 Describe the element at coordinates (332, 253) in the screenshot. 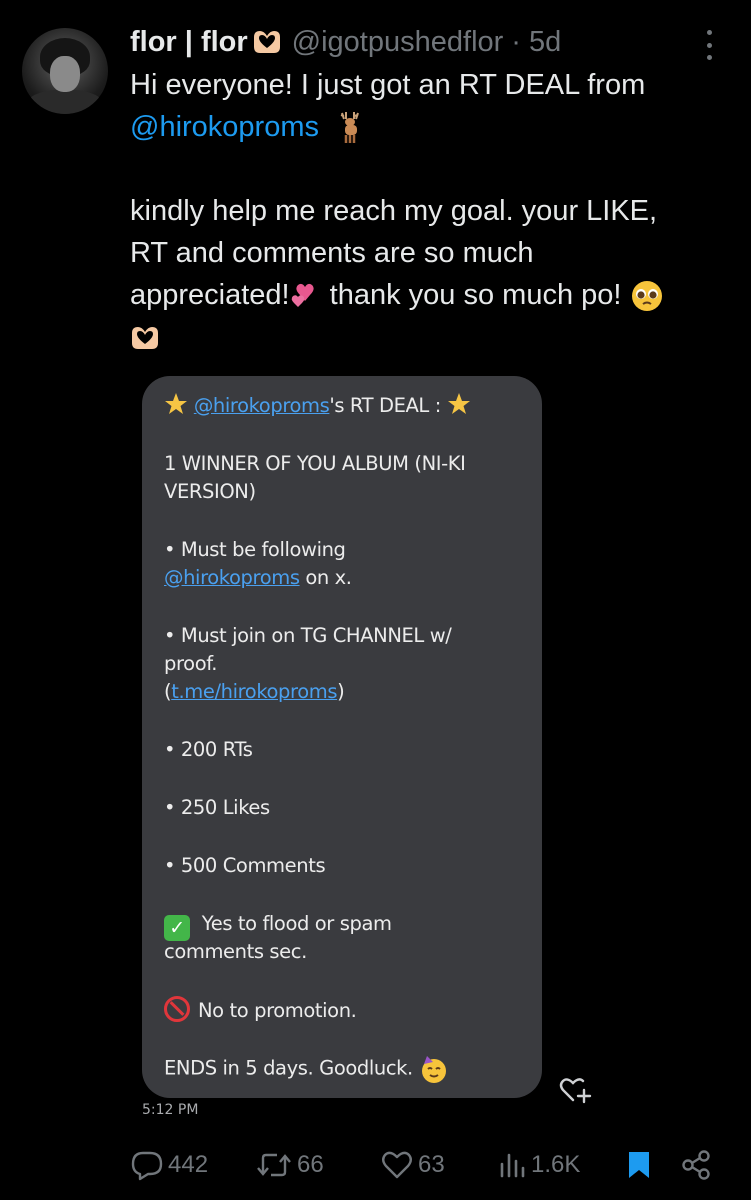

I see `post-text-line: RT and comments are so much` at that location.